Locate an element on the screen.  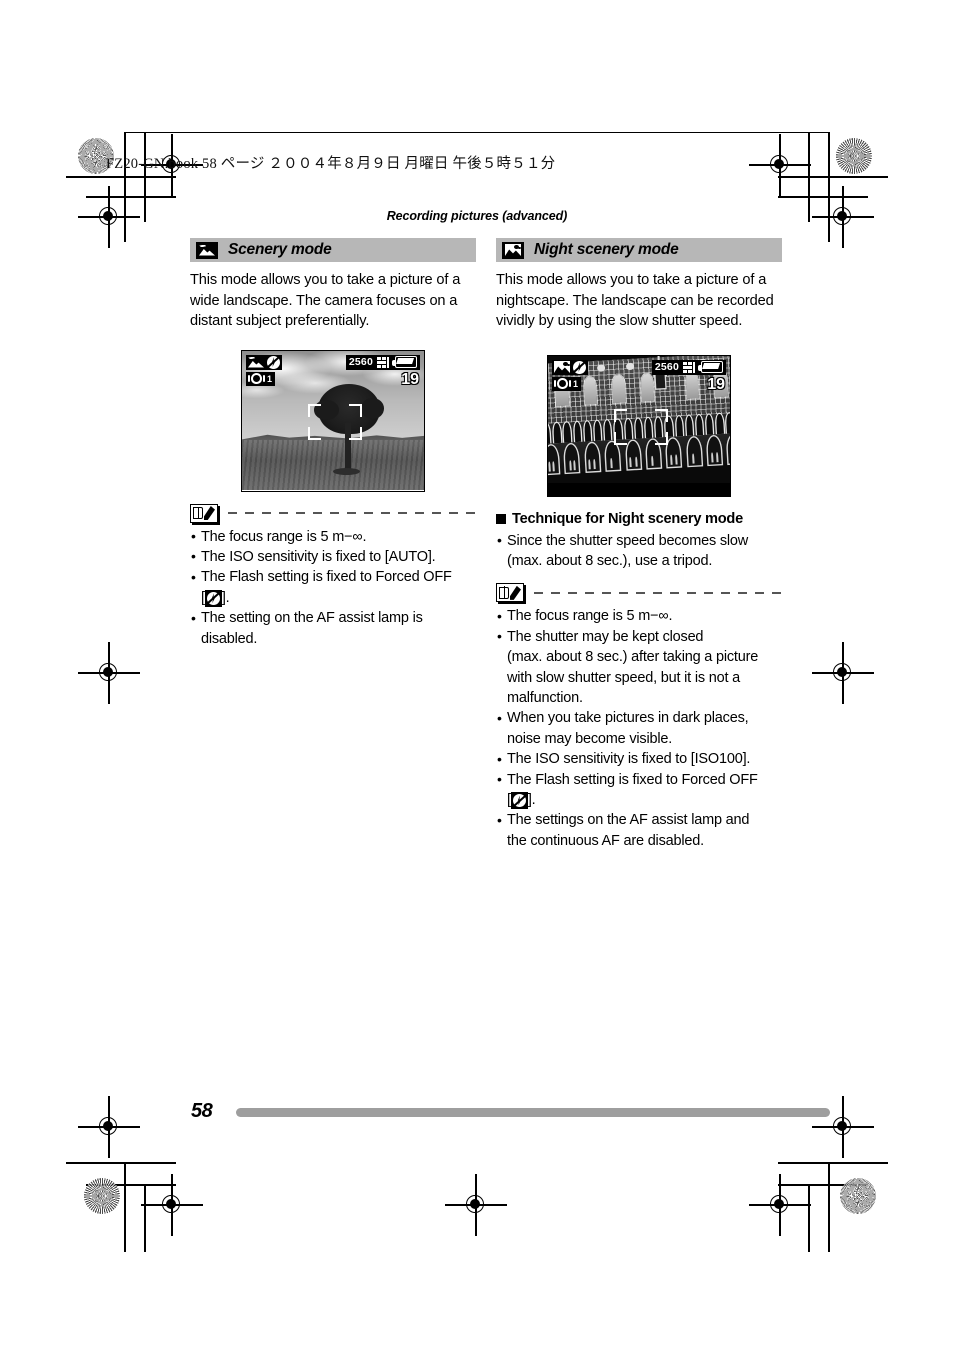
note-header-scenery is located at coordinates (333, 513).